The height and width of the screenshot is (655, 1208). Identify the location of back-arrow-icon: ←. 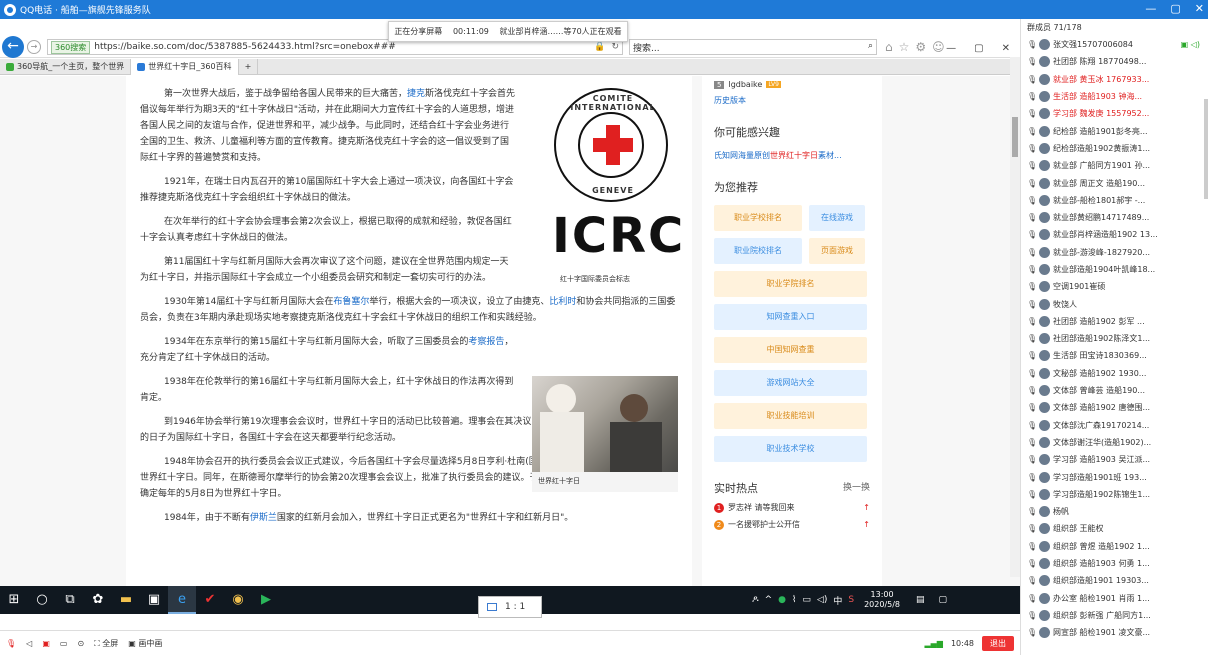
(13, 47).